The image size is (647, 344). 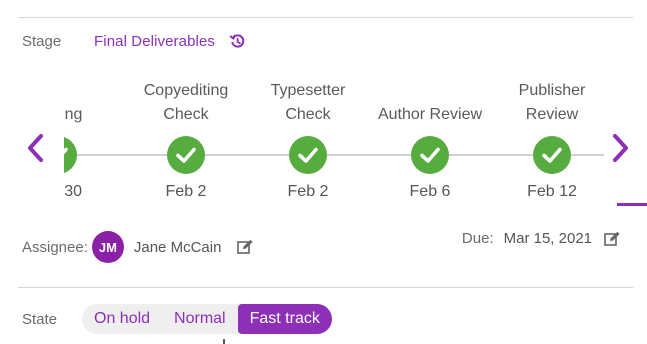 I want to click on stage-value-link: Final Deliverables, so click(x=154, y=41).